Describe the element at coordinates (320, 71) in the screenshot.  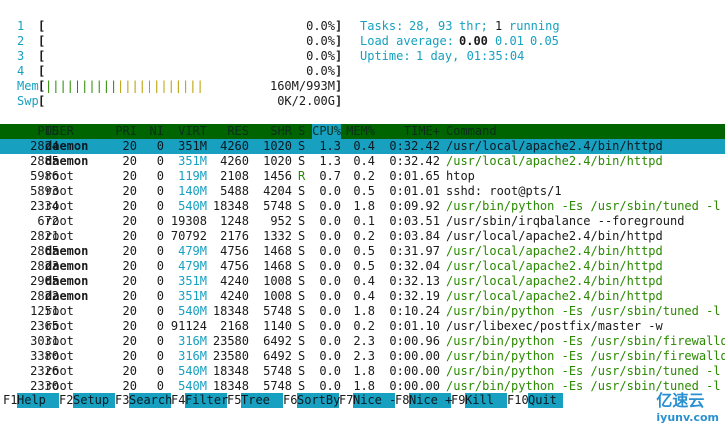
I see `cpu-value: 0.0%` at that location.